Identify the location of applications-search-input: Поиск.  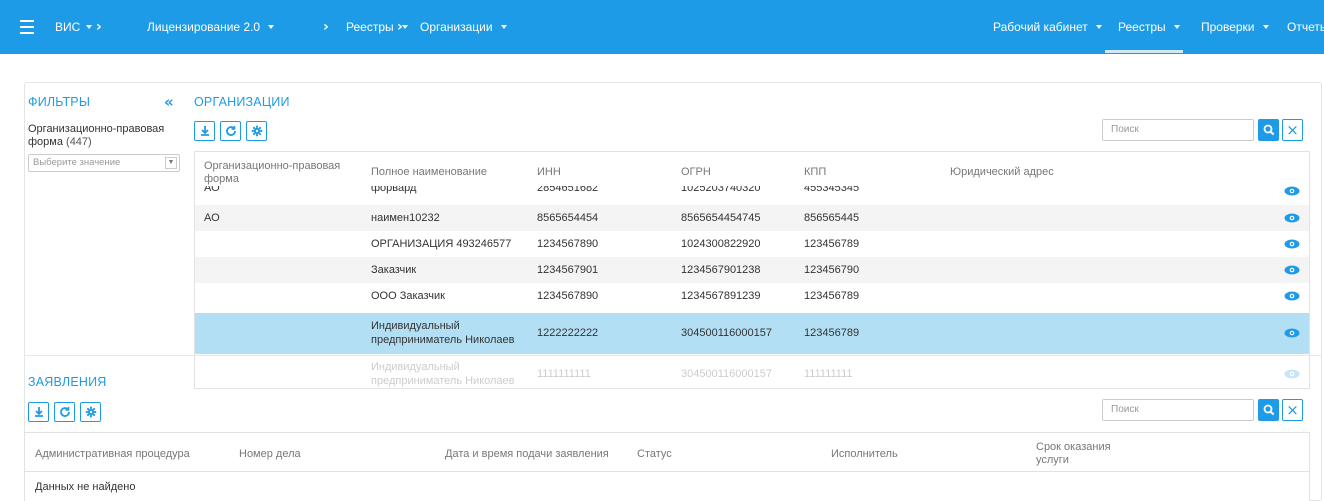
(1178, 410).